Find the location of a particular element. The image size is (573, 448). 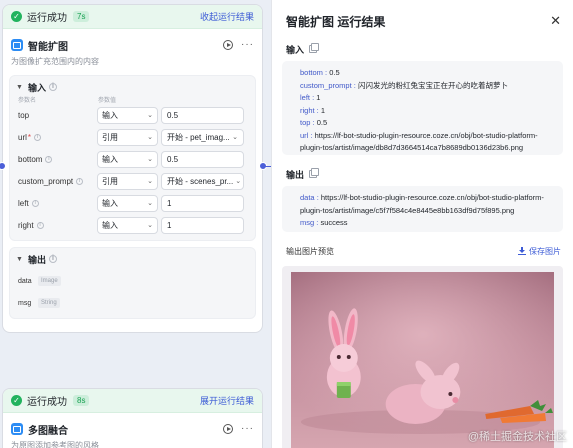

close-icon: ✕ is located at coordinates (555, 21).